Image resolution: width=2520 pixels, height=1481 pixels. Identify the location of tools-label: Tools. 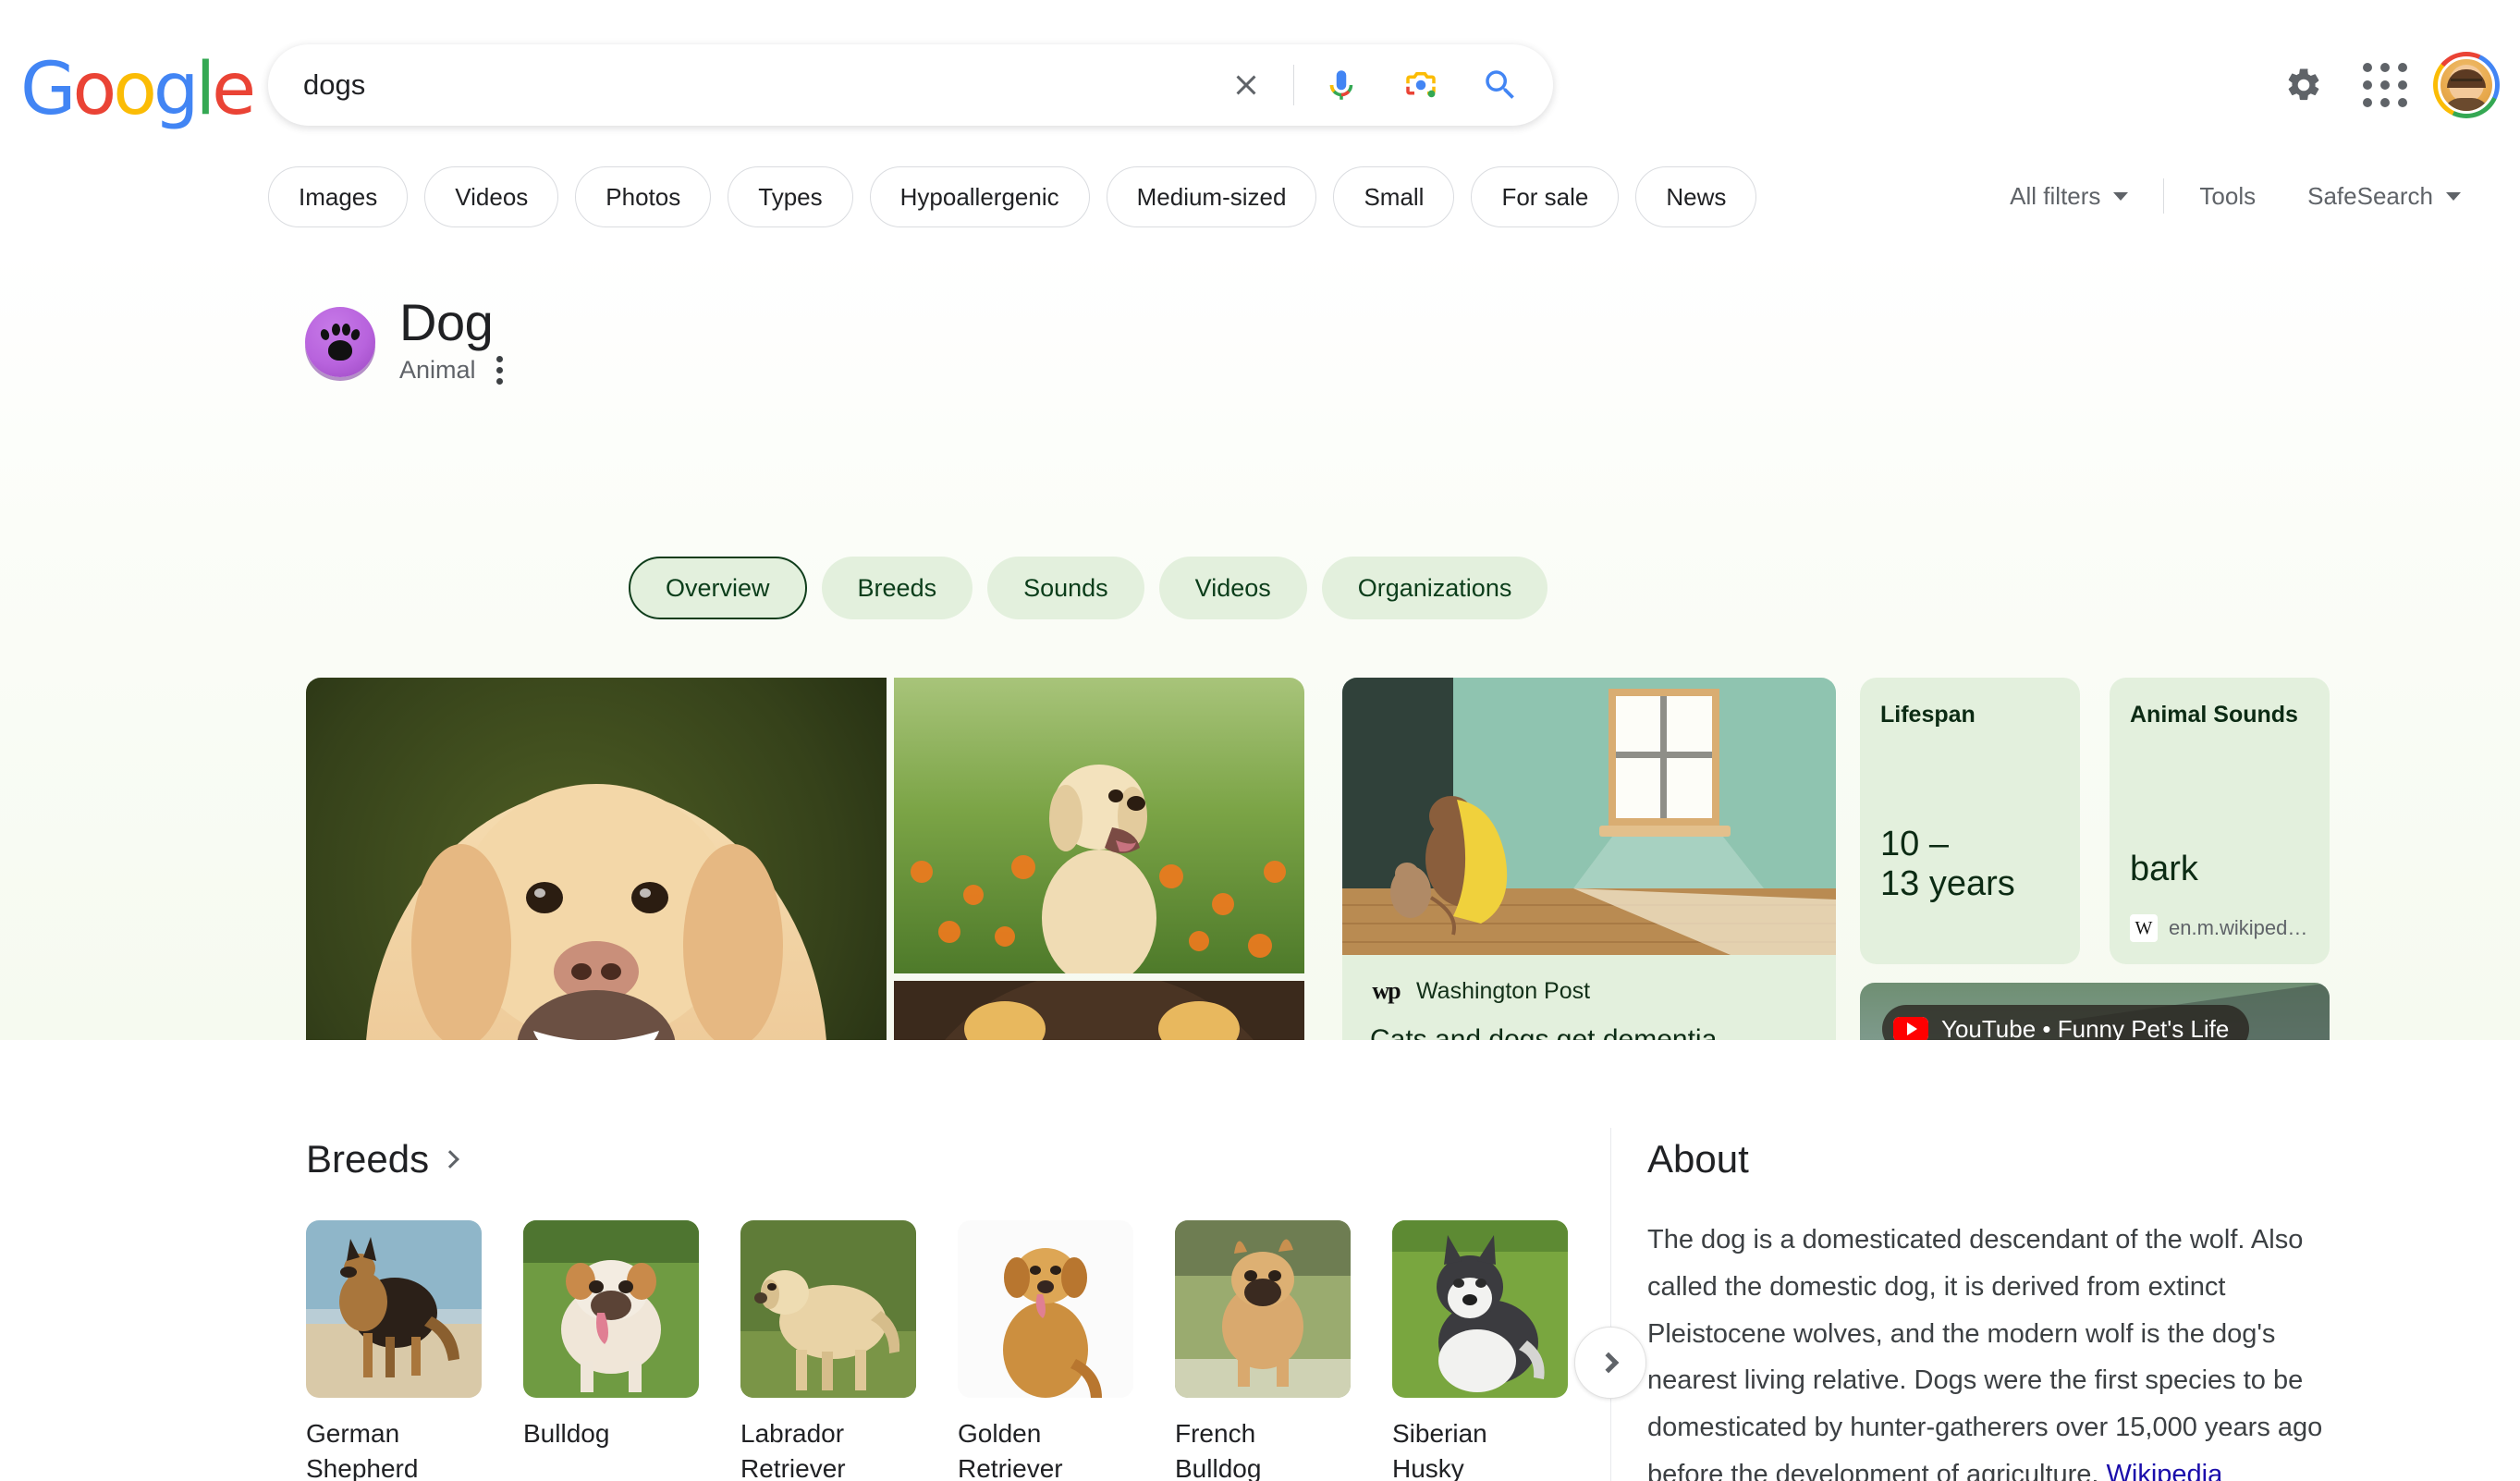
(2228, 195).